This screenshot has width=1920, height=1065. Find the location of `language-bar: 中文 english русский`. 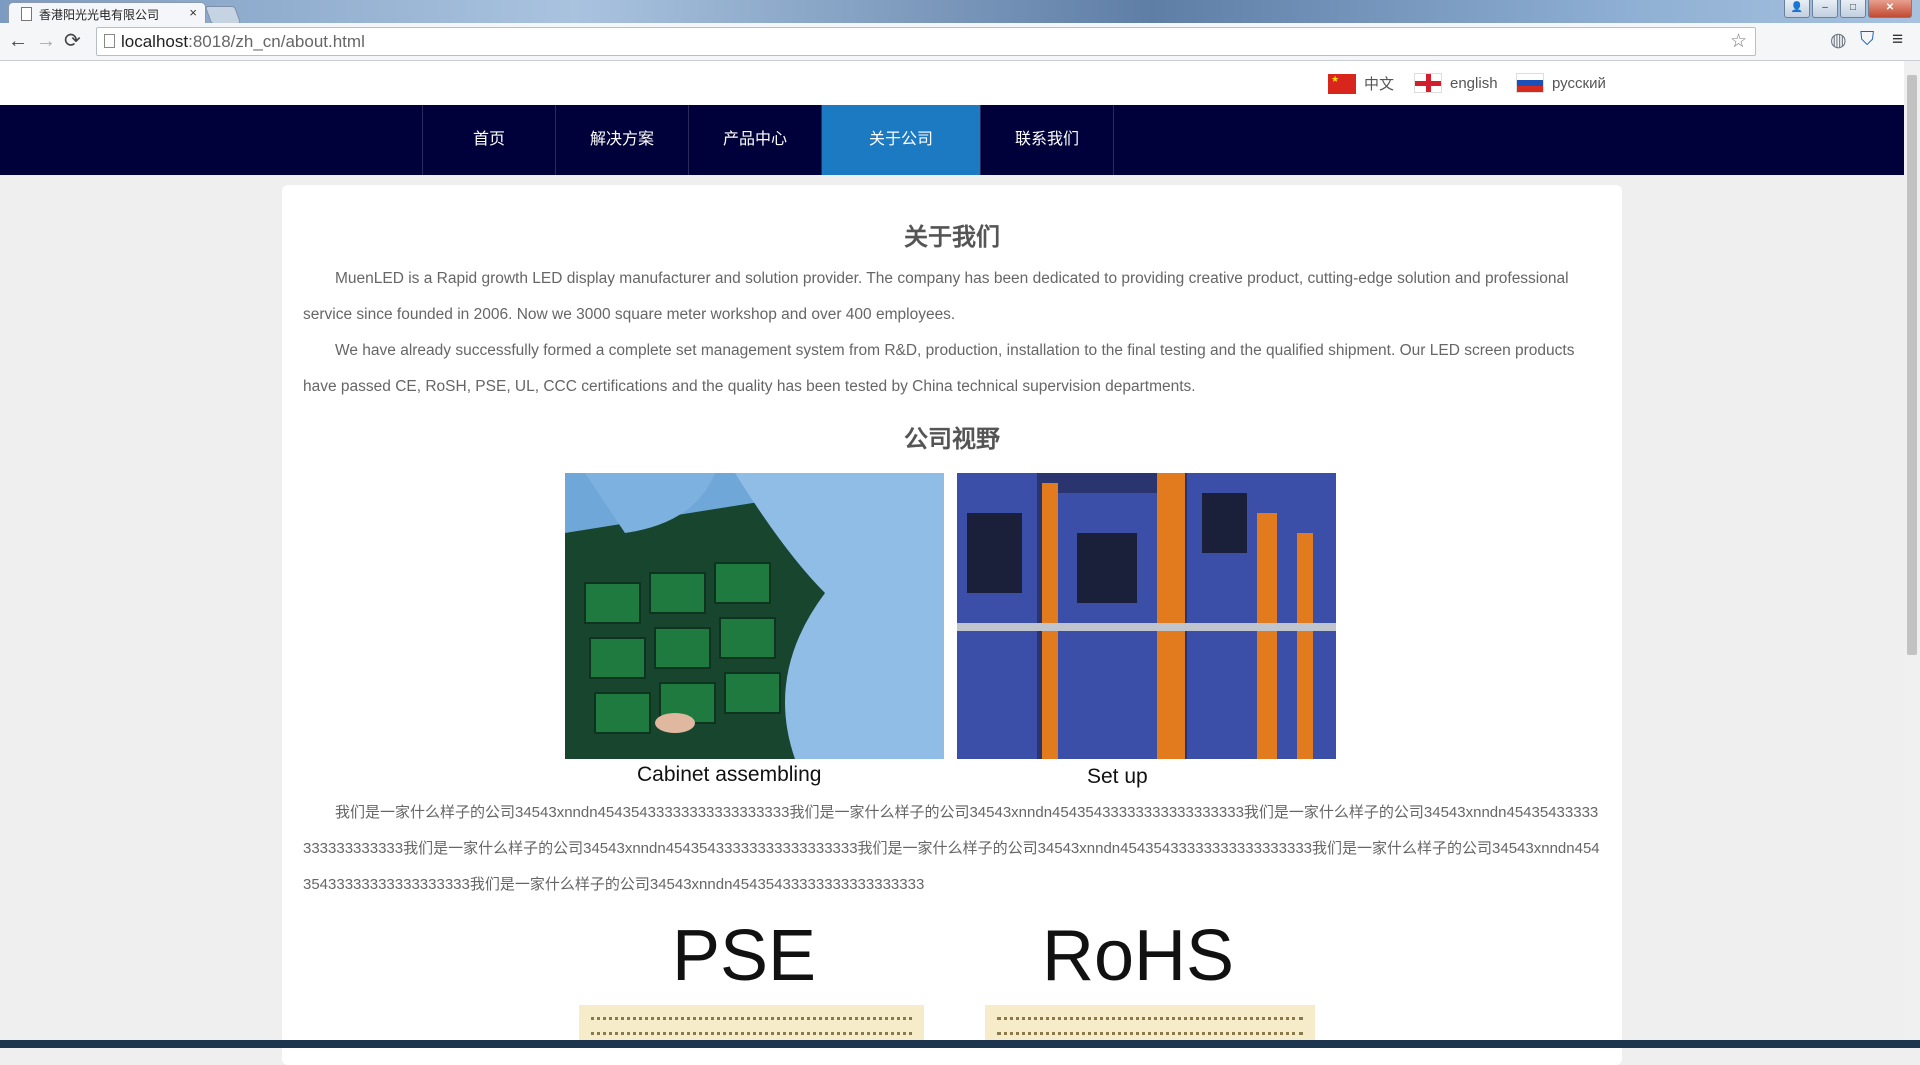

language-bar: 中文 english русский is located at coordinates (952, 83).